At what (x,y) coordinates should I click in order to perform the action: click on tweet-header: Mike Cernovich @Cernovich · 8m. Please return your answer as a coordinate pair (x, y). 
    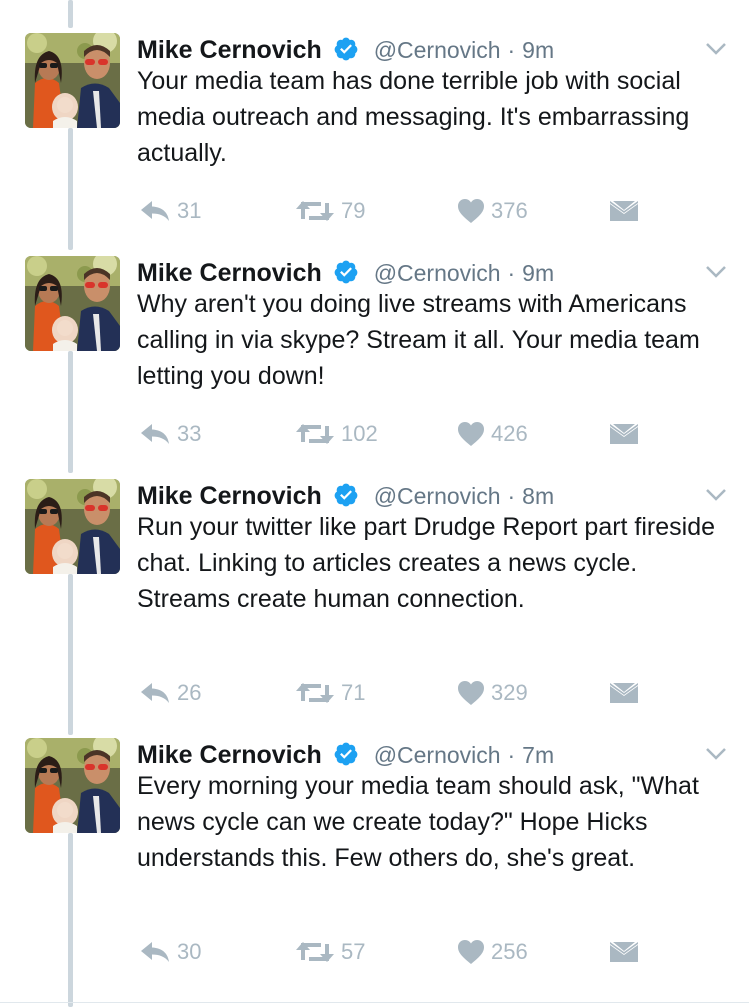
    Looking at the image, I should click on (345, 496).